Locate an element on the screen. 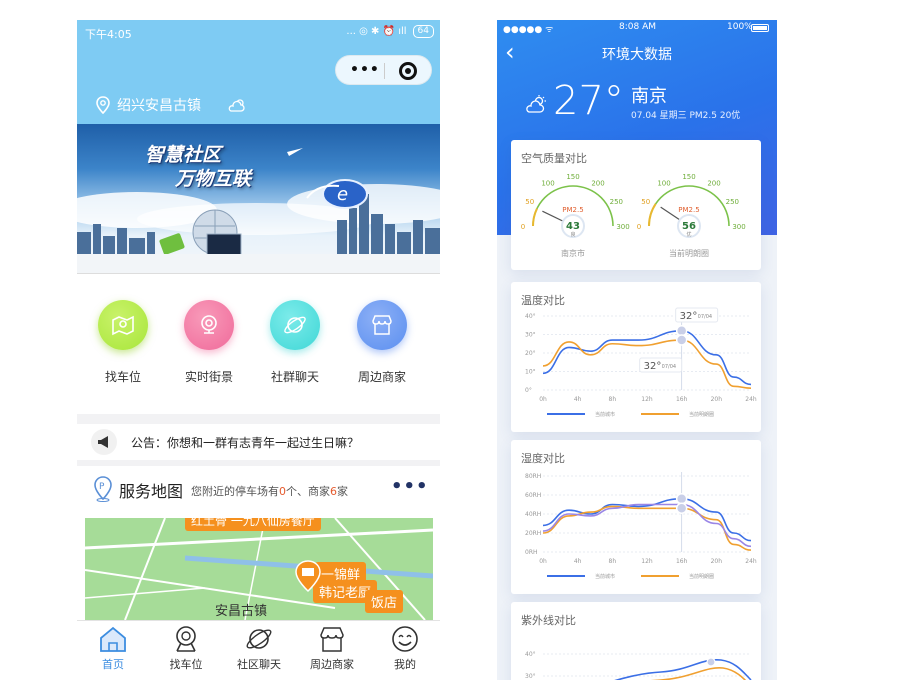 This screenshot has height=700, width=900. service-label: 找车位 is located at coordinates (122, 377).